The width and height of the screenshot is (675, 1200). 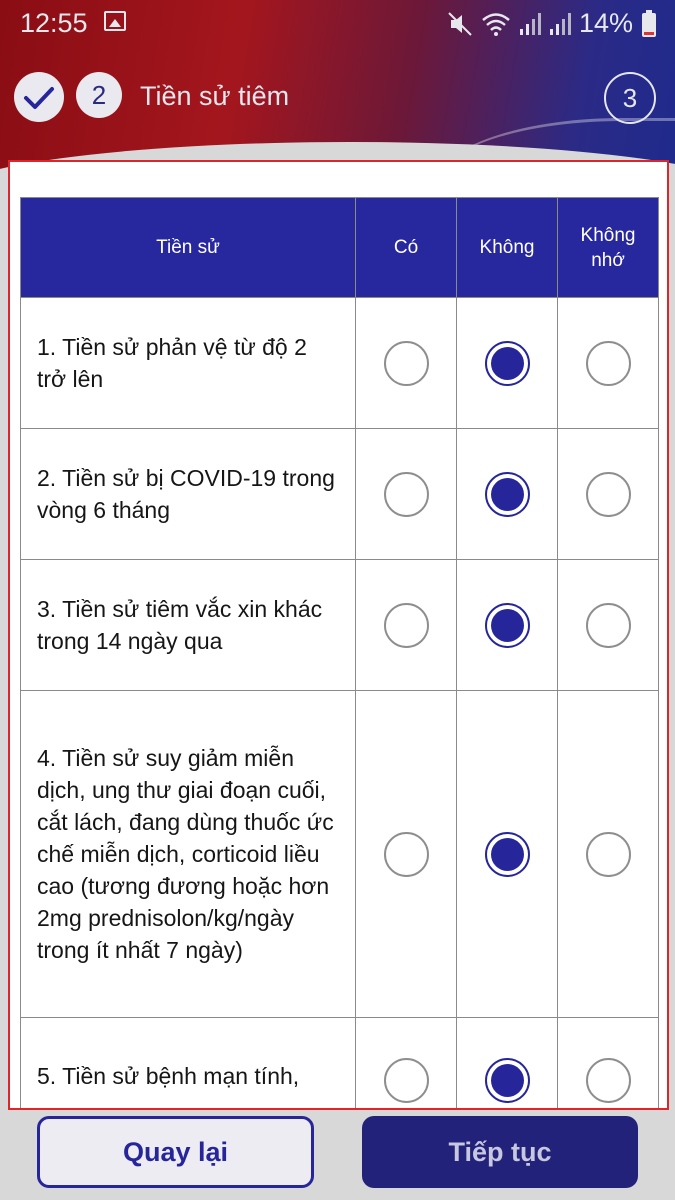 What do you see at coordinates (406, 247) in the screenshot?
I see `header-yes: Có` at bounding box center [406, 247].